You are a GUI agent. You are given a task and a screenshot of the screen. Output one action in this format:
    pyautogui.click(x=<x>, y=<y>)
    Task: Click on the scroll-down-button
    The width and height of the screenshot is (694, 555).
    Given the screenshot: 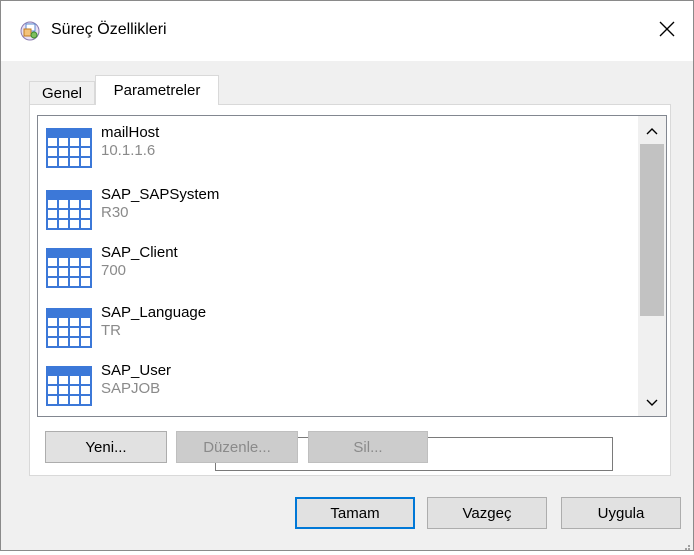 What is the action you would take?
    pyautogui.click(x=652, y=402)
    